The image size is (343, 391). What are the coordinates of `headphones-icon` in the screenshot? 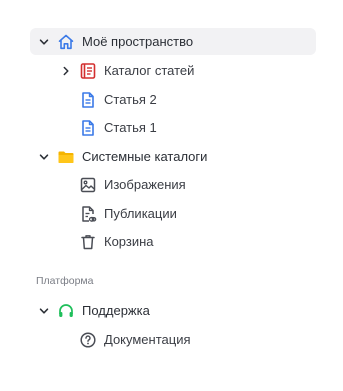 It's located at (66, 311).